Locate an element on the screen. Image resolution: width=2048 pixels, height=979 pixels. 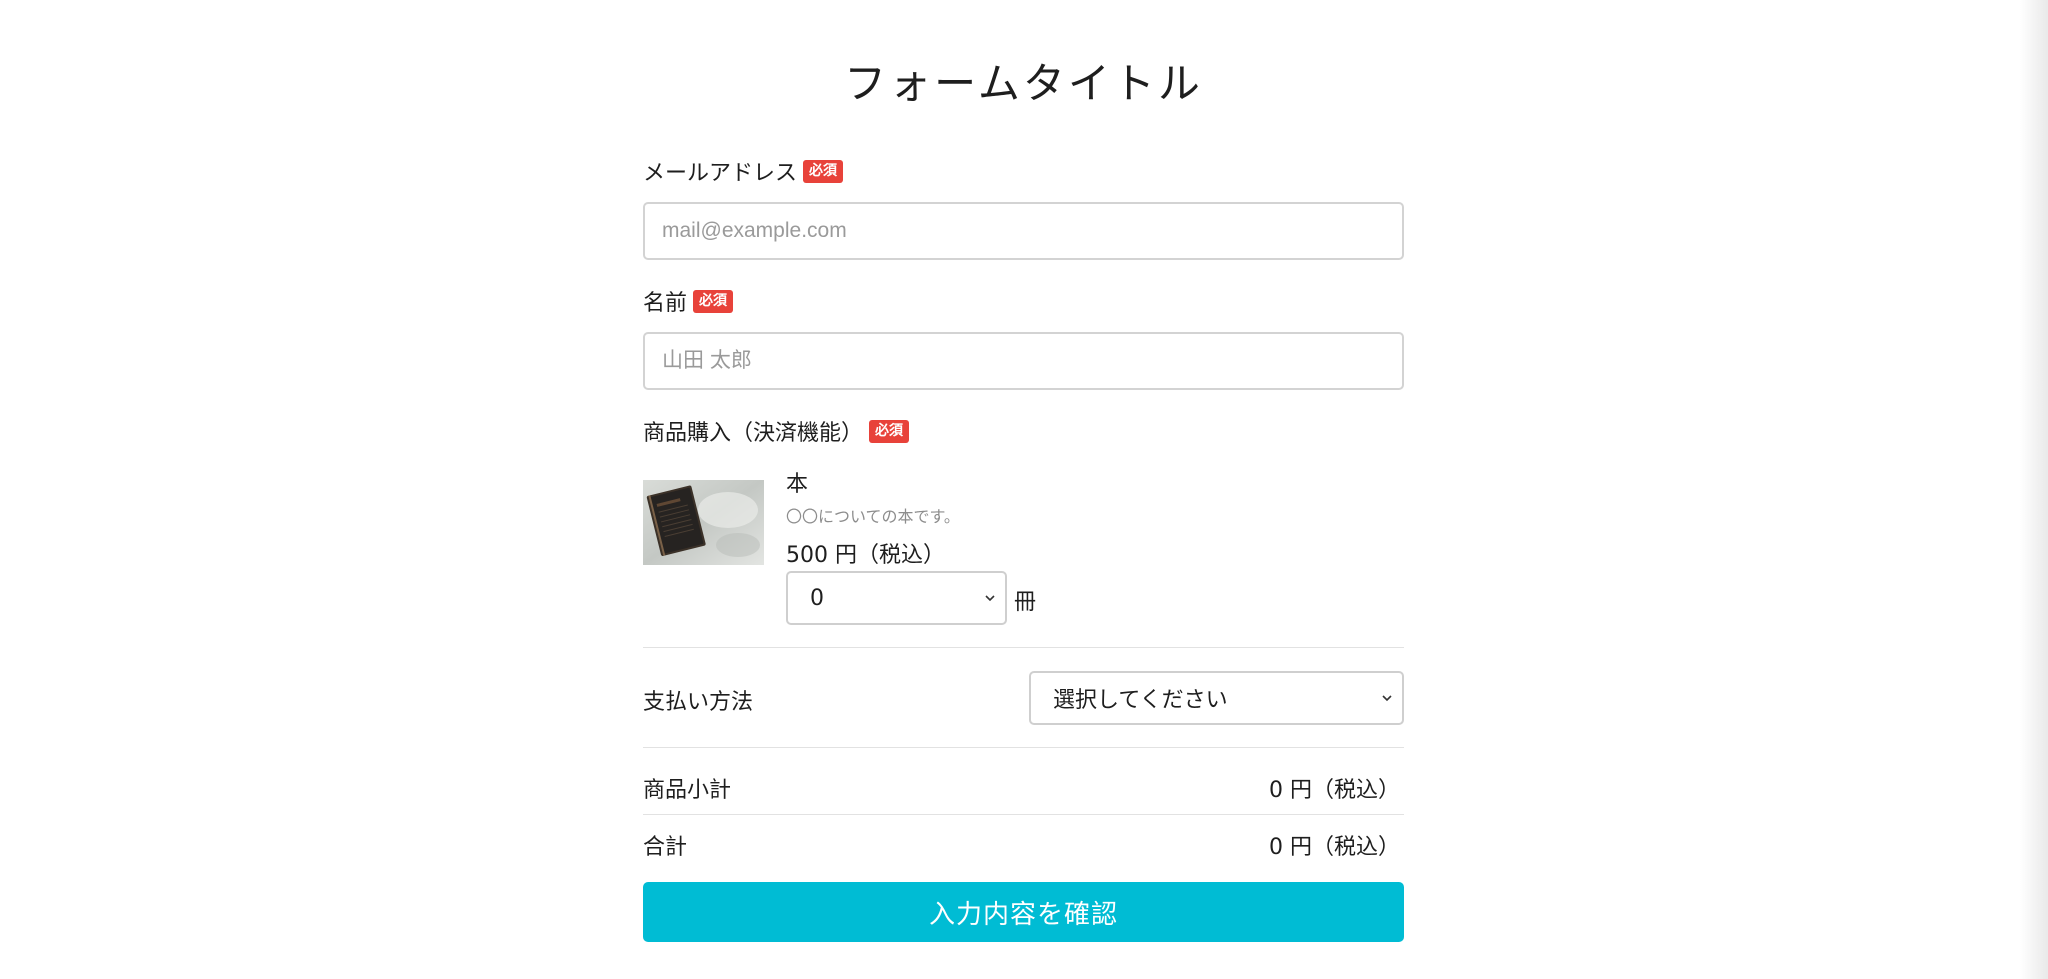
product-price: 500 円（税込） is located at coordinates (865, 555).